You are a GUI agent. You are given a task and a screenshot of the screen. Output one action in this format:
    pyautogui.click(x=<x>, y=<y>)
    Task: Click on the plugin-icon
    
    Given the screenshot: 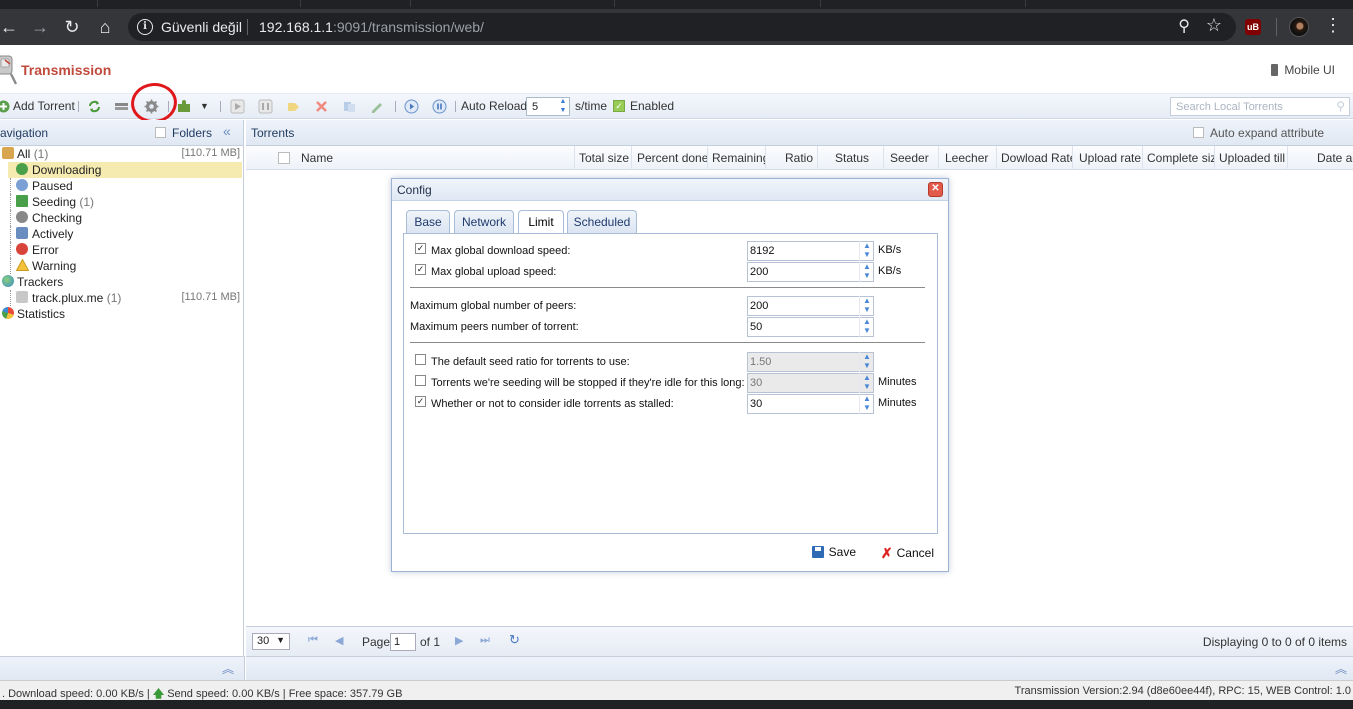 What is the action you would take?
    pyautogui.click(x=184, y=106)
    